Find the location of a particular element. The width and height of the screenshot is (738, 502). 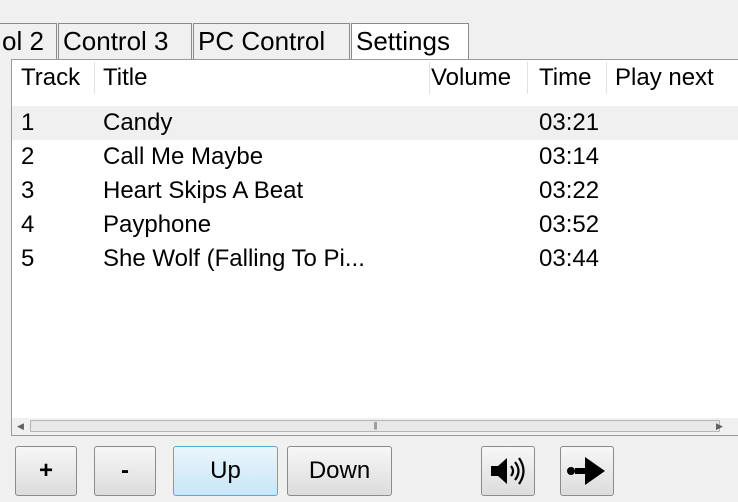

horizontal-scrollbar: ◀ ||| ▶ is located at coordinates (375, 426).